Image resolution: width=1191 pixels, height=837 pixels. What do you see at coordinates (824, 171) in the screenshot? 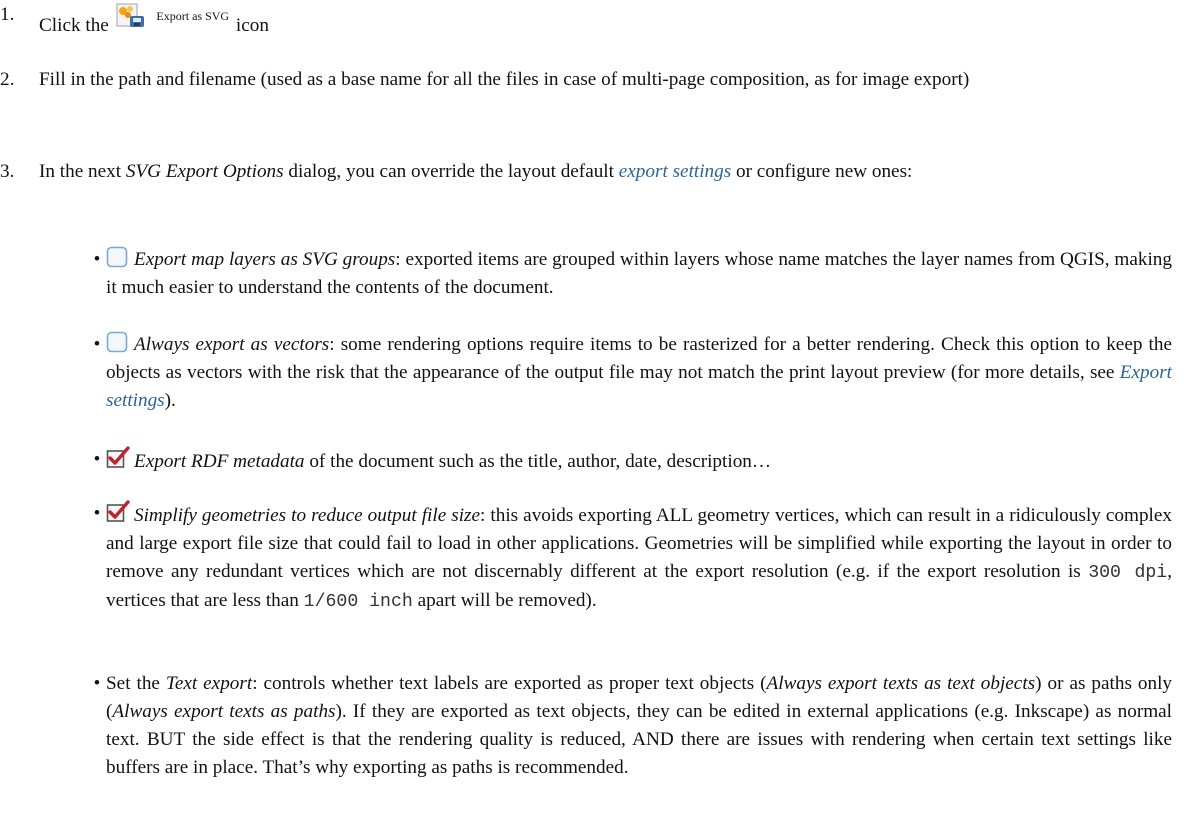
I see `step-text-post: or configure new ones:` at bounding box center [824, 171].